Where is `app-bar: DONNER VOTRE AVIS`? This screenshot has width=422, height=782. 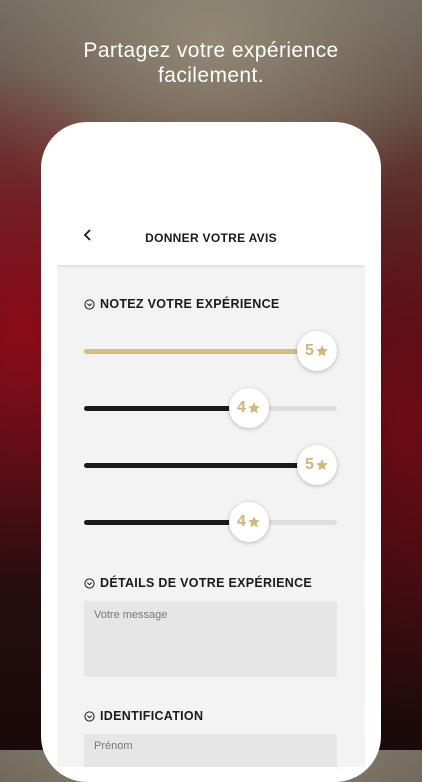
app-bar: DONNER VOTRE AVIS is located at coordinates (211, 236).